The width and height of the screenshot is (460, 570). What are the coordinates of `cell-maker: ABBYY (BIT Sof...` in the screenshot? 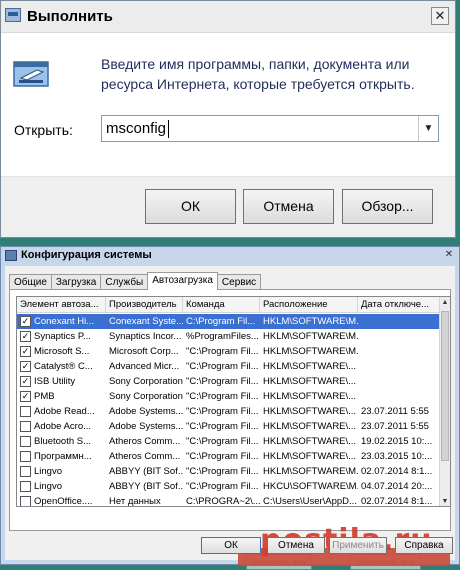 It's located at (146, 471).